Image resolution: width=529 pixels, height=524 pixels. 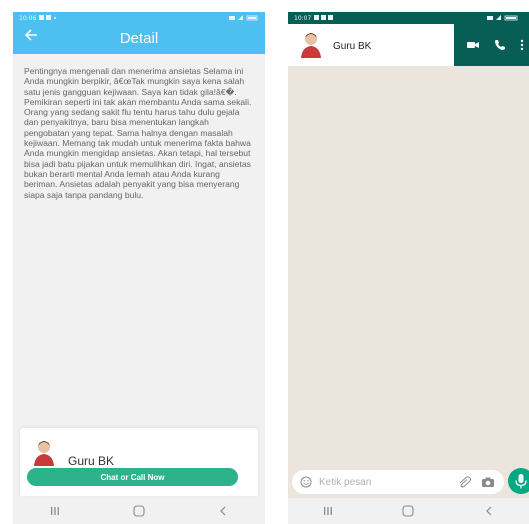 I want to click on video-call-icon, so click(x=473, y=45).